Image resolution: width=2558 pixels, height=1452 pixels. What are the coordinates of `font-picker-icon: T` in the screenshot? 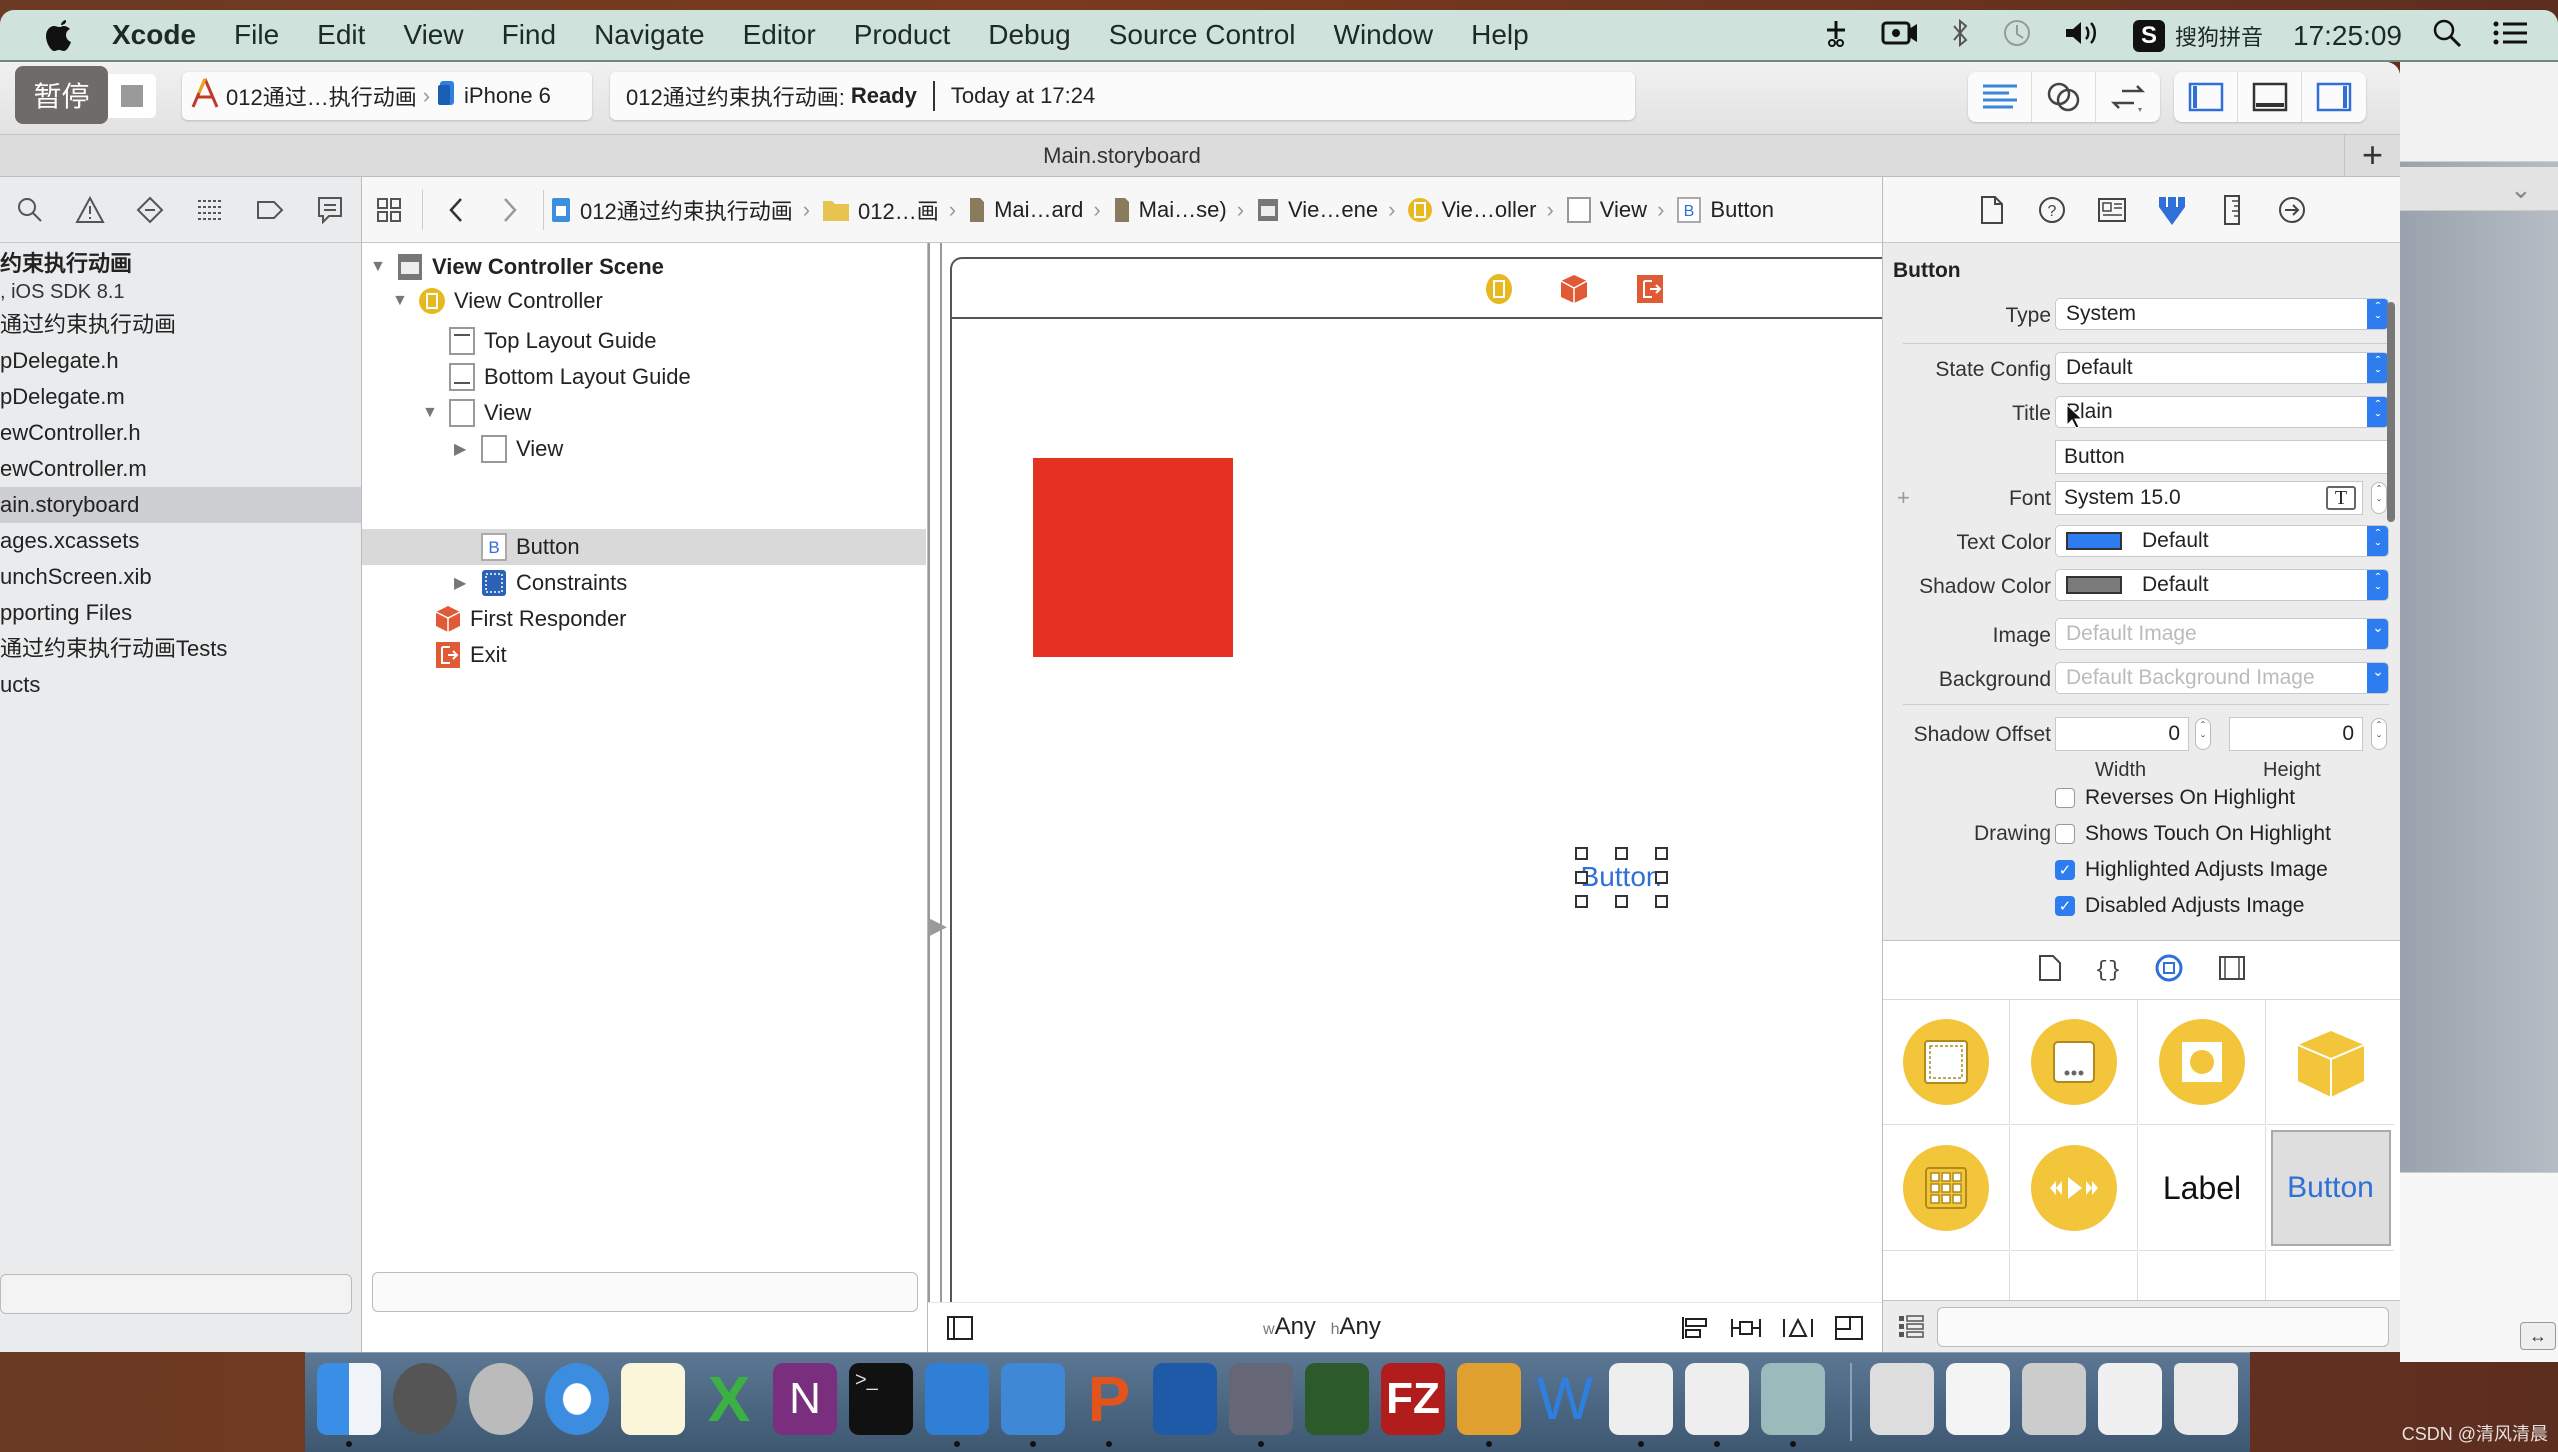 It's located at (2341, 498).